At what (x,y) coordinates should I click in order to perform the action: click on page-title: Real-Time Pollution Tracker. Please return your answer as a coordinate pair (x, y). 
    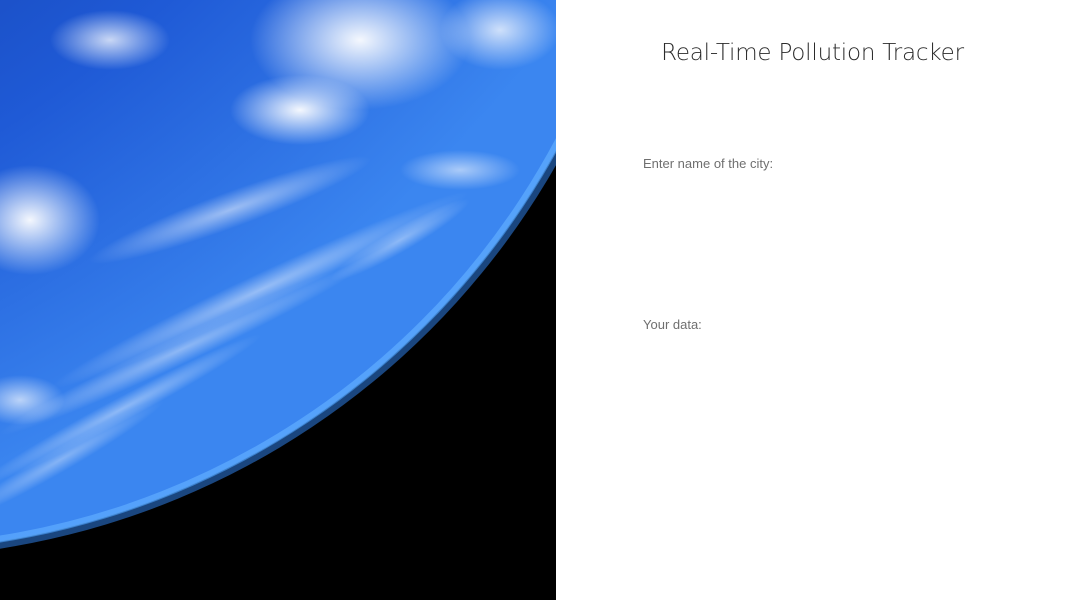
    Looking at the image, I should click on (812, 53).